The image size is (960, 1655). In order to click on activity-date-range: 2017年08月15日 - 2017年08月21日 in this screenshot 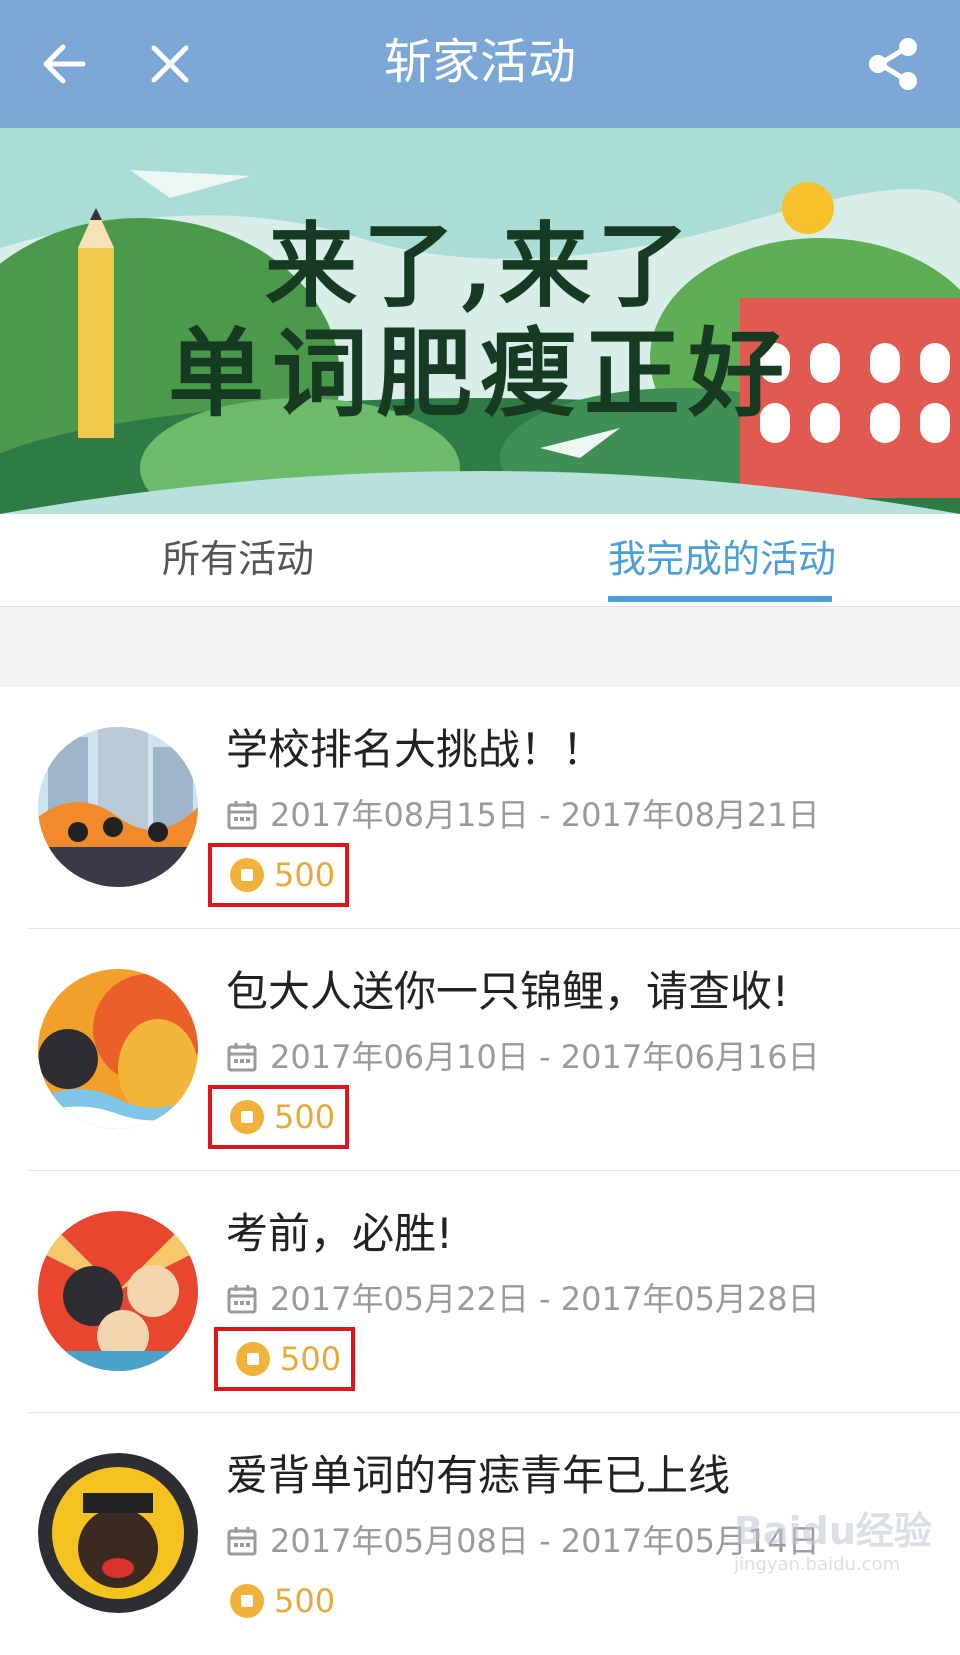, I will do `click(523, 815)`.